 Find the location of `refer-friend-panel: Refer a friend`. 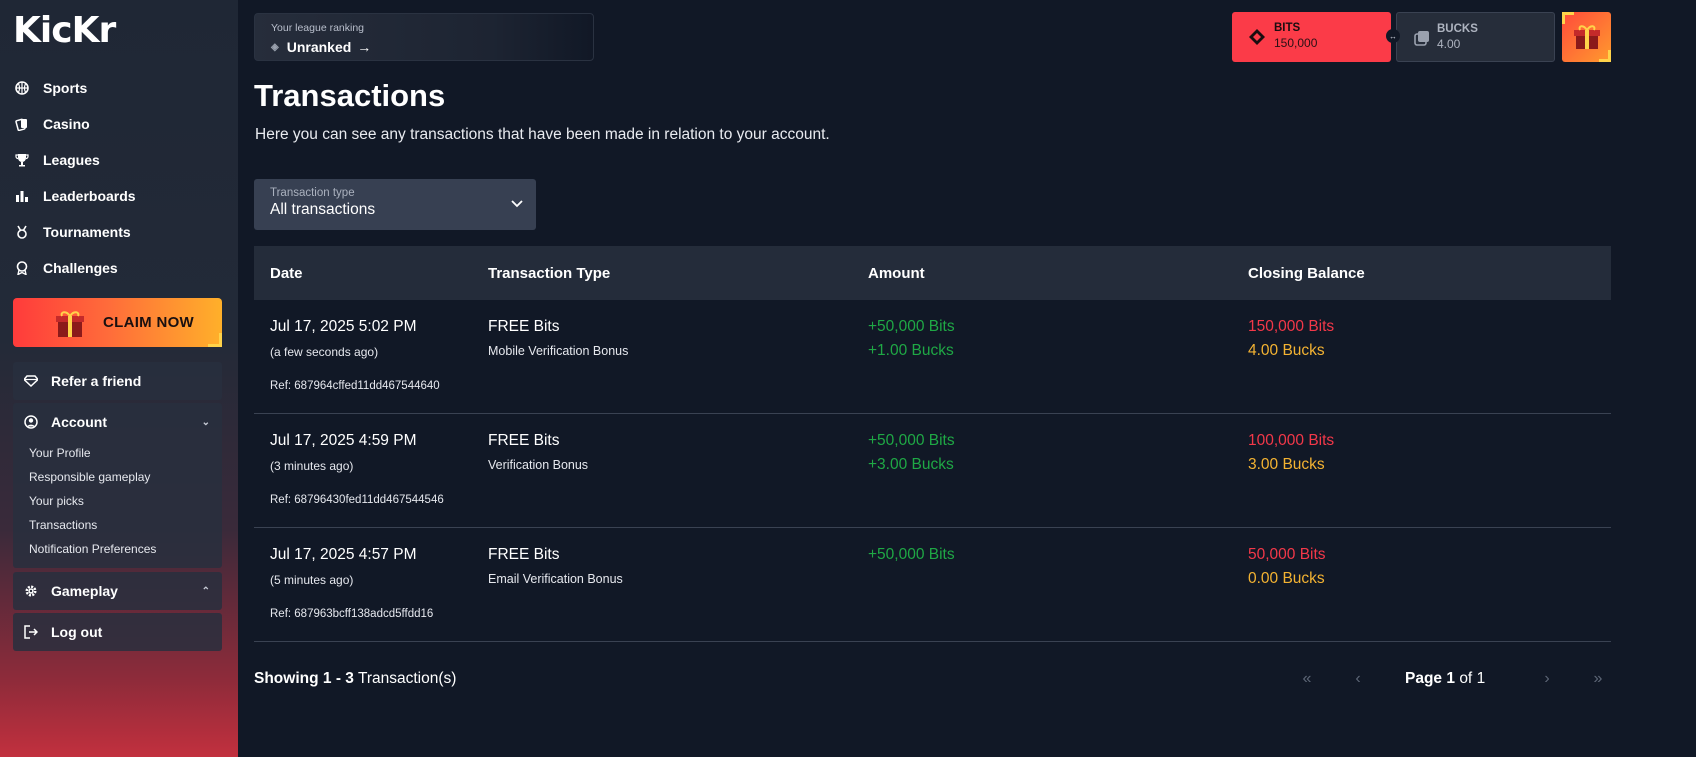

refer-friend-panel: Refer a friend is located at coordinates (117, 381).